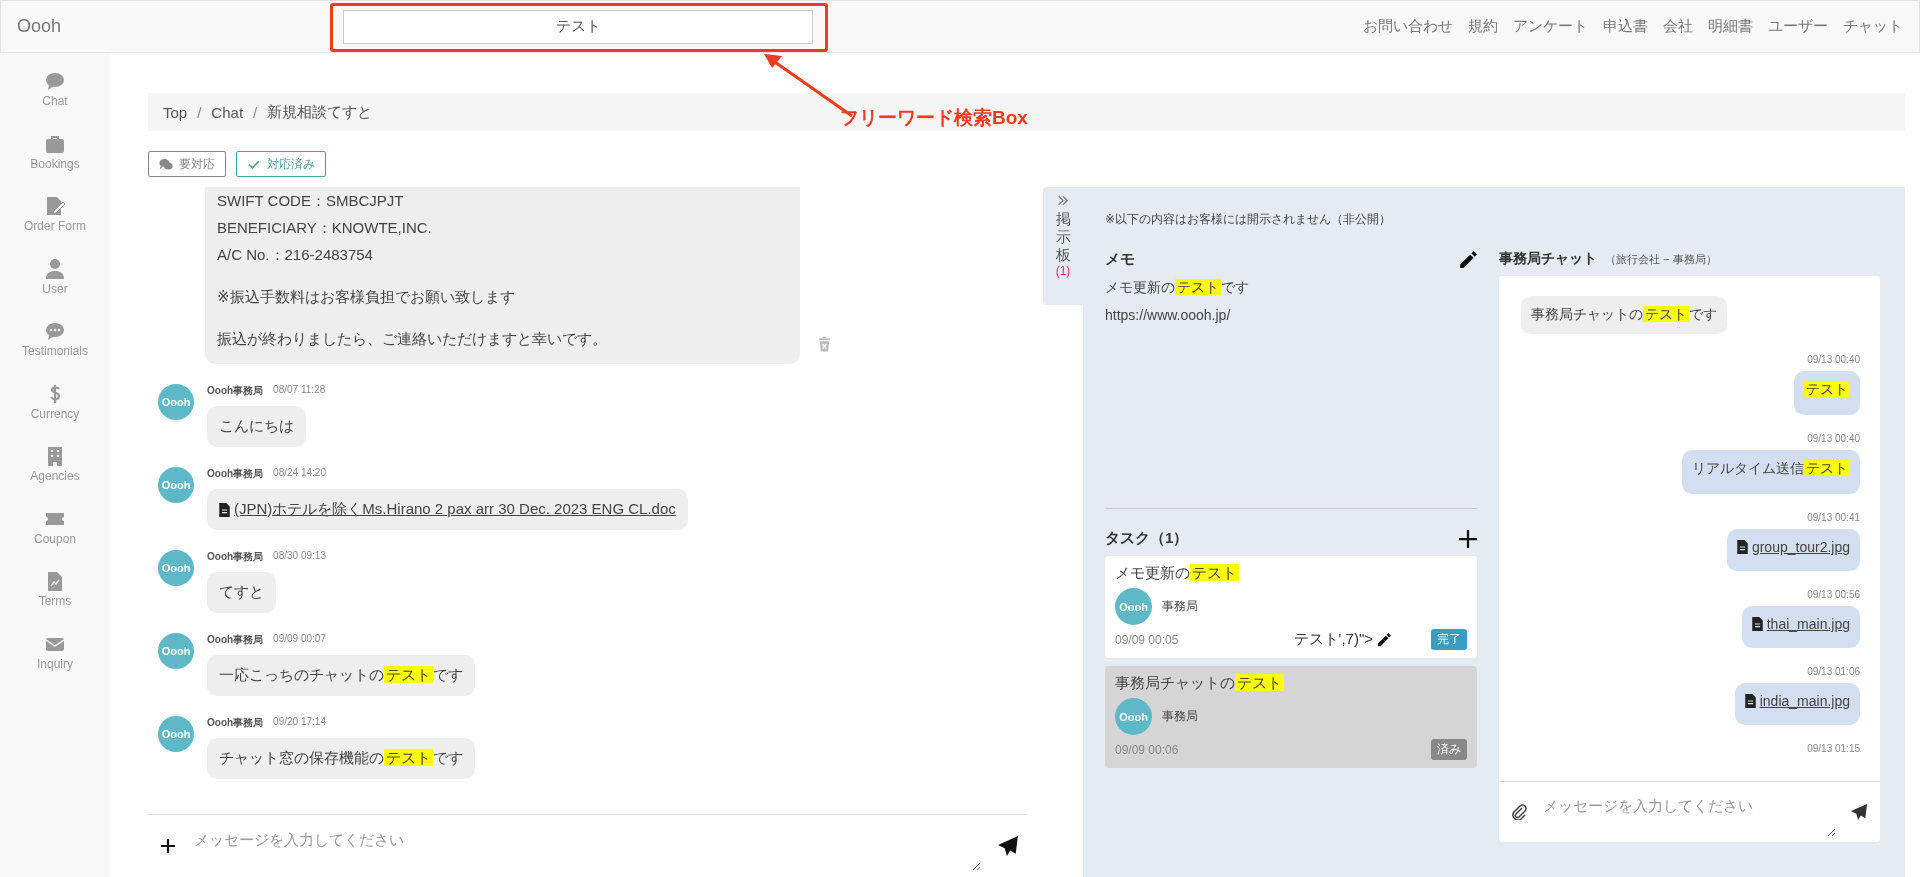  I want to click on user-icon, so click(55, 268).